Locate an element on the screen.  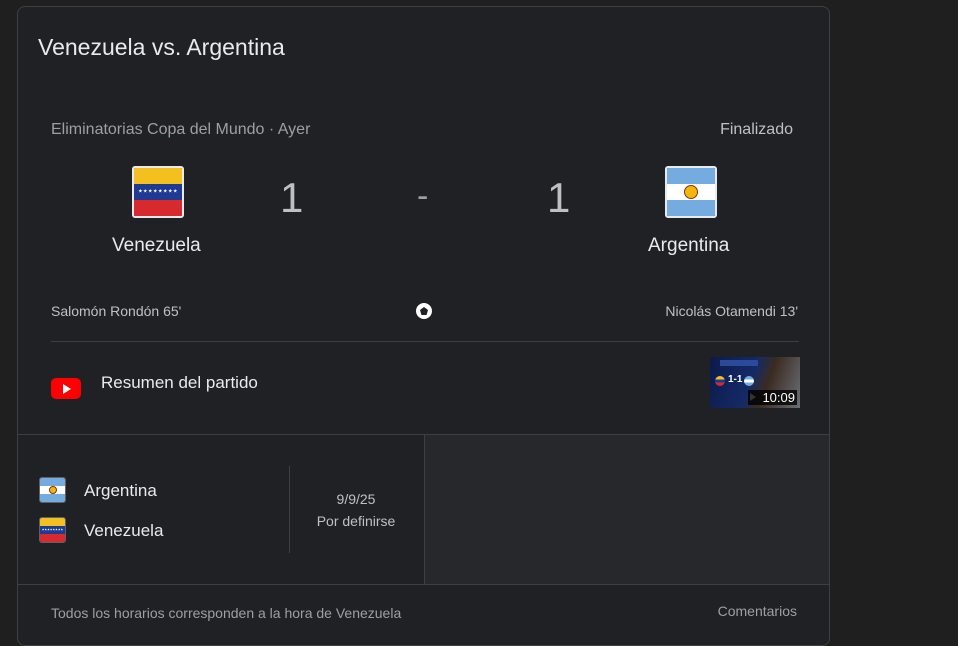
home-score: 1 is located at coordinates (292, 197).